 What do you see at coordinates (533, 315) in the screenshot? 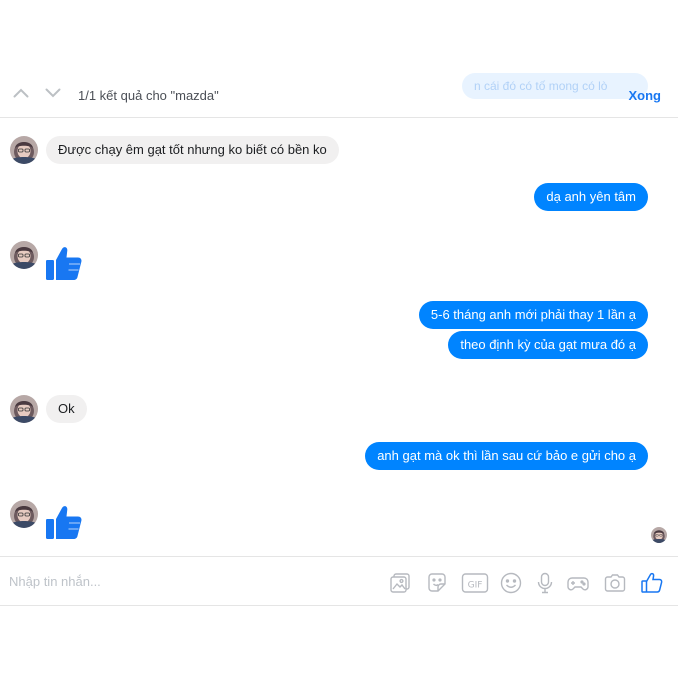
I see `message-bubble-outgoing: 5-6 tháng anh mới phải thay 1 lần ạ` at bounding box center [533, 315].